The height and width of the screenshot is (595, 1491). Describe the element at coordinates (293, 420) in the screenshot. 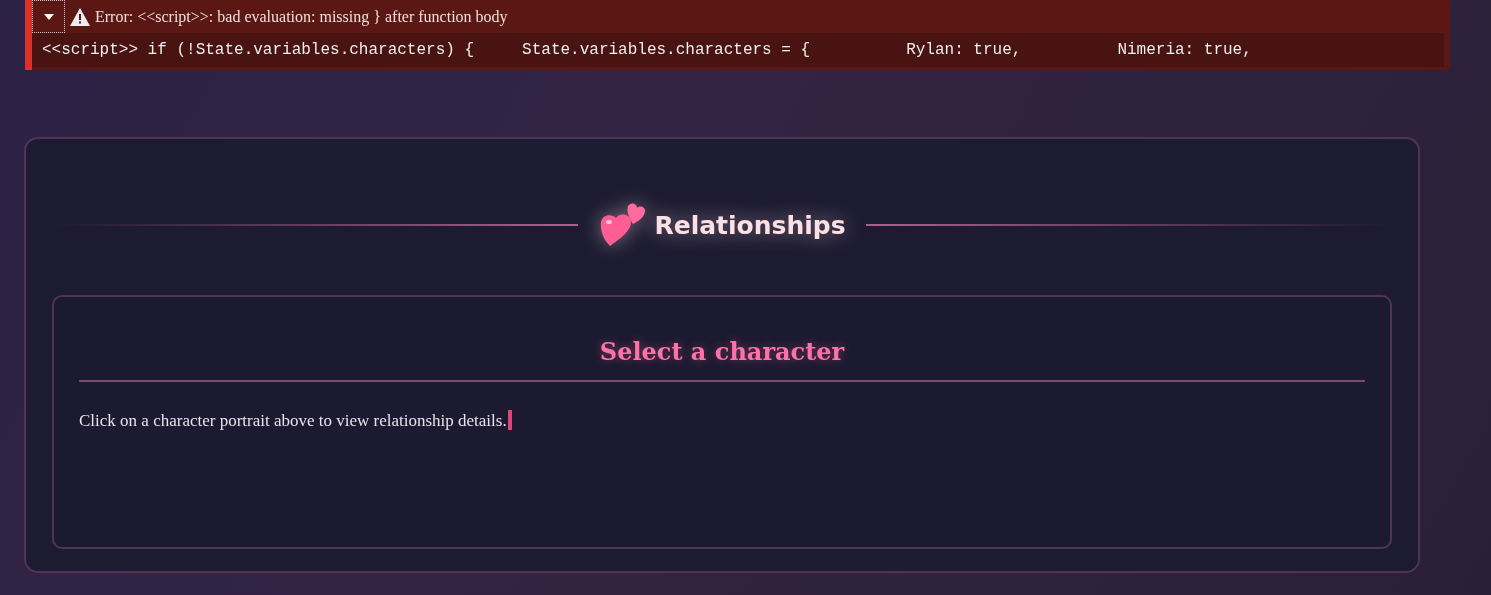

I see `card-text: Click on a character portrait above to view relationship details.` at that location.